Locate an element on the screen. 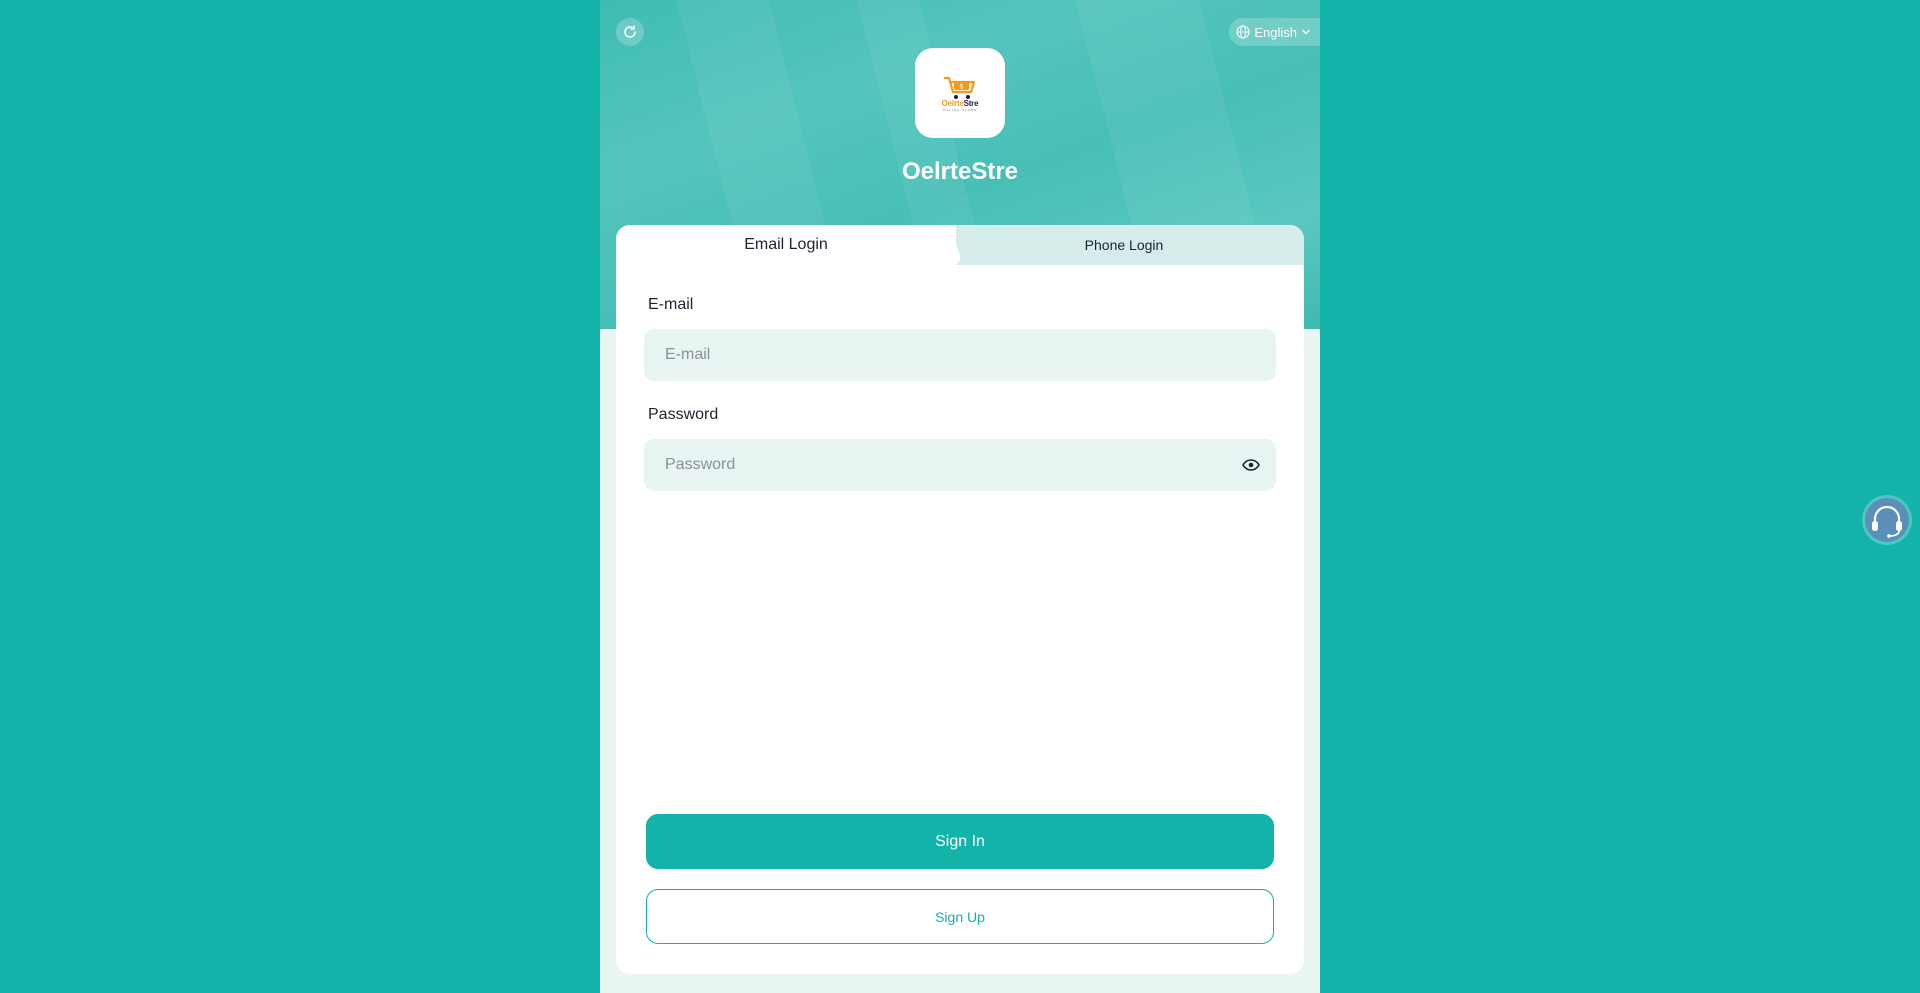 The image size is (1920, 993). show-password-button is located at coordinates (1251, 465).